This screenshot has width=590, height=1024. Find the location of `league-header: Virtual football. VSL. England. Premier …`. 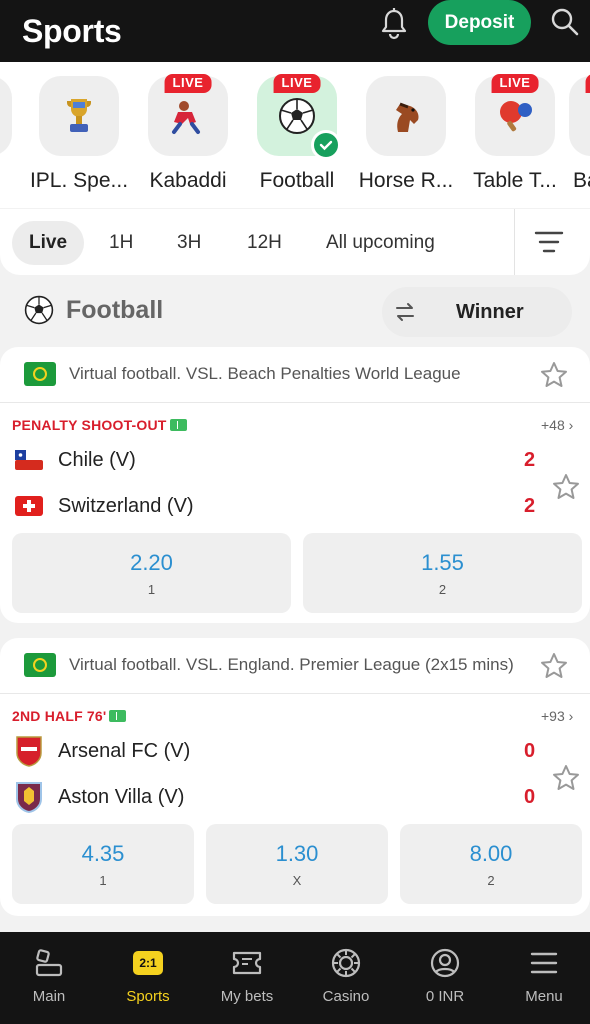

league-header: Virtual football. VSL. England. Premier … is located at coordinates (295, 666).